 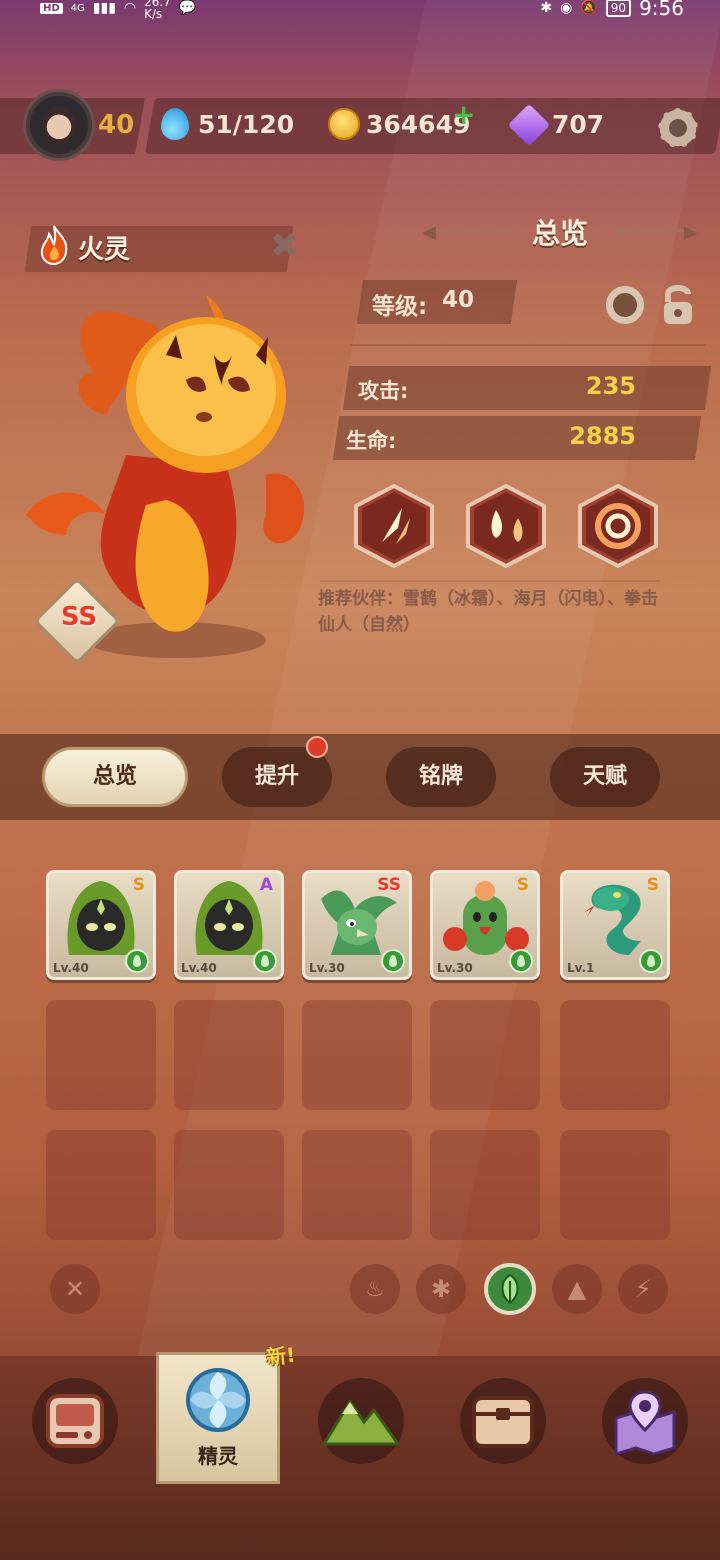 What do you see at coordinates (559, 233) in the screenshot?
I see `overview-title: 总览` at bounding box center [559, 233].